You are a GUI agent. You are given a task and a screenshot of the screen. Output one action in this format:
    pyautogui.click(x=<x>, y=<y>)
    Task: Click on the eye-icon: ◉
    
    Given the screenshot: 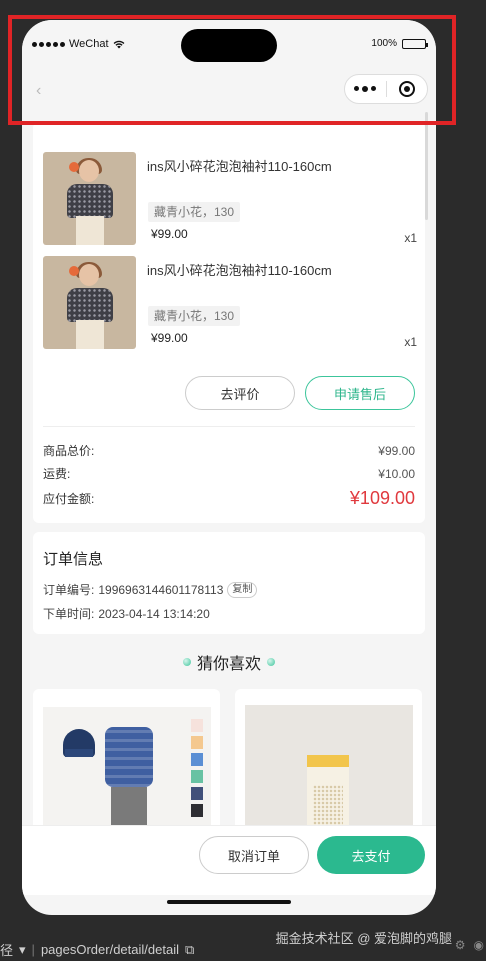 What is the action you would take?
    pyautogui.click(x=479, y=945)
    